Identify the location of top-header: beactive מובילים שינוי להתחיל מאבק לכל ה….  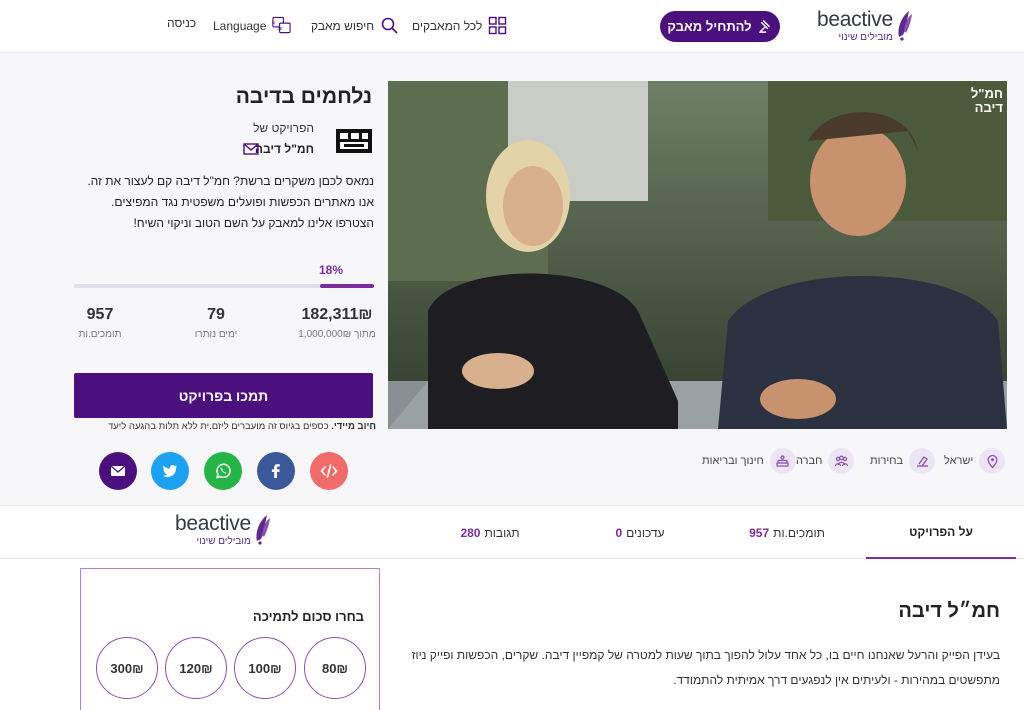
(512, 26).